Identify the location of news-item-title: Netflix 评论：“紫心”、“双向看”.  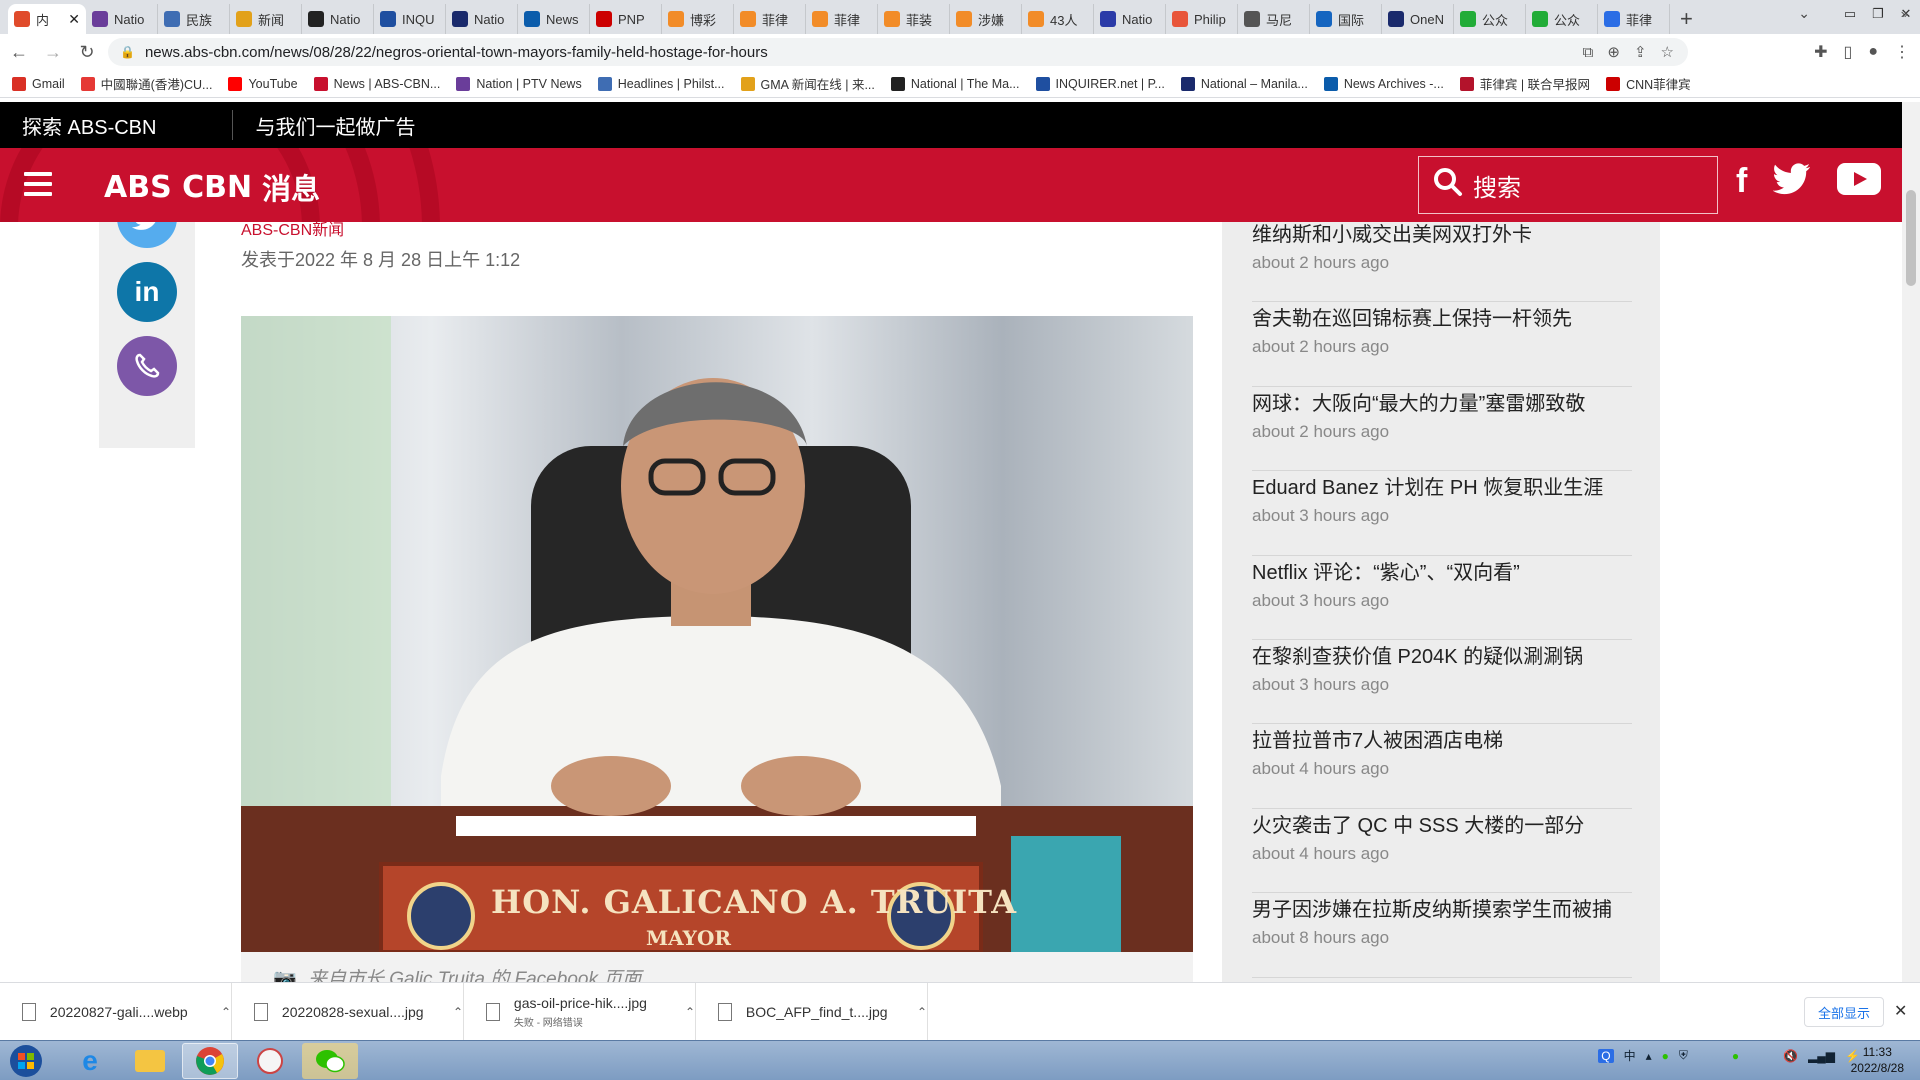
(1442, 570).